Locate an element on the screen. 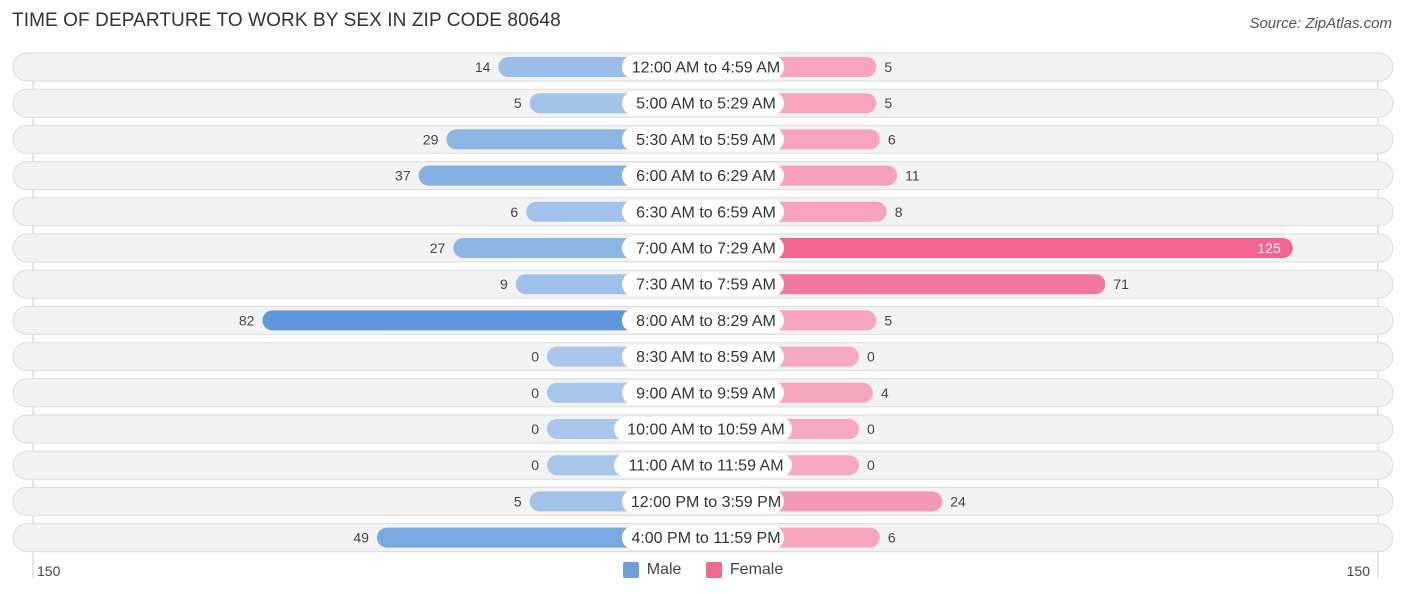 The width and height of the screenshot is (1406, 594). category-label: 11:00 AM to 11:59 AM is located at coordinates (705, 466).